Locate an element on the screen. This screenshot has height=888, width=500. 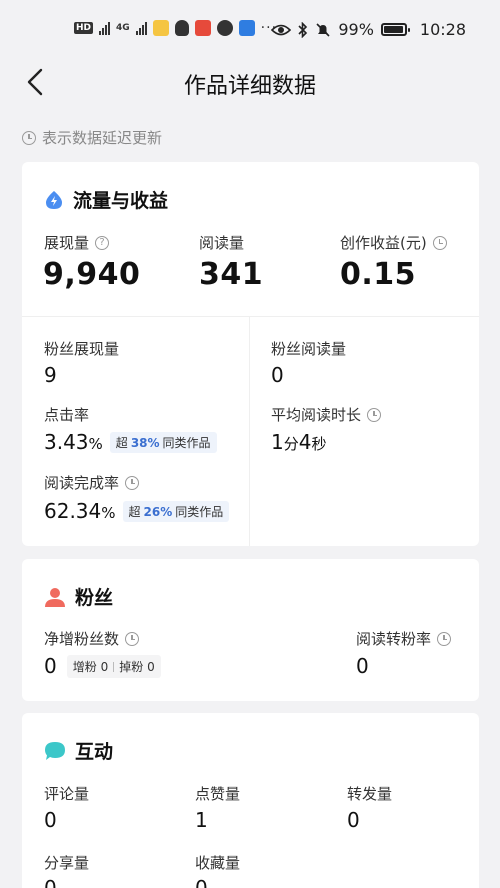
impressions-label: 展现量 is located at coordinates (67, 243).